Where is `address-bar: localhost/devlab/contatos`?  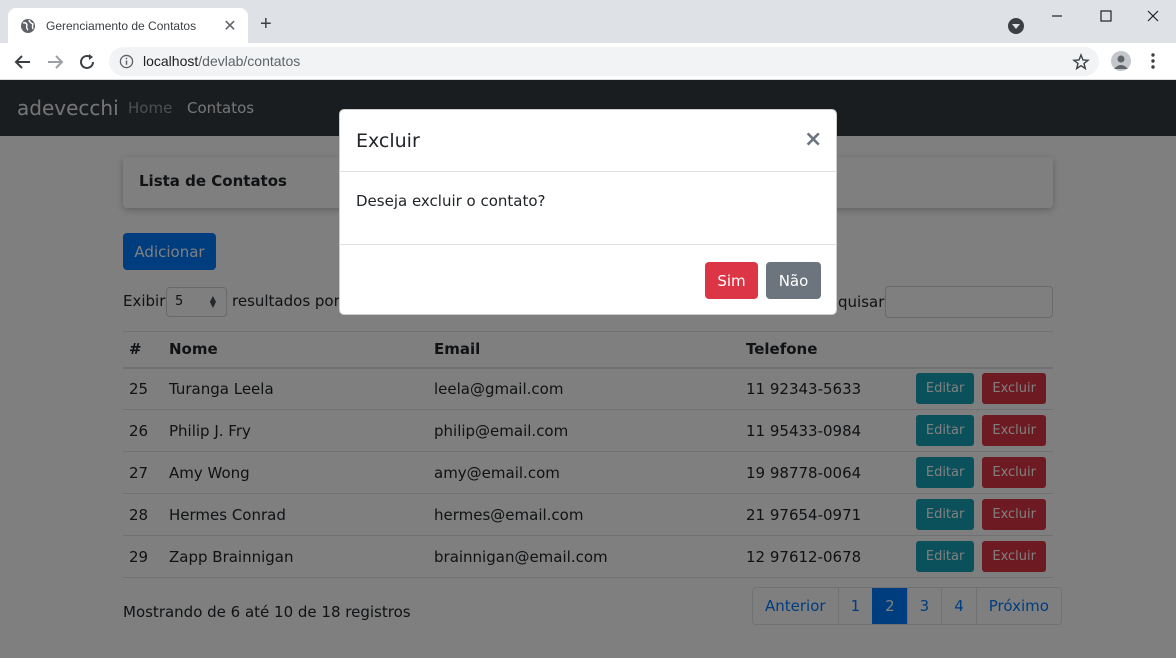 address-bar: localhost/devlab/contatos is located at coordinates (604, 61).